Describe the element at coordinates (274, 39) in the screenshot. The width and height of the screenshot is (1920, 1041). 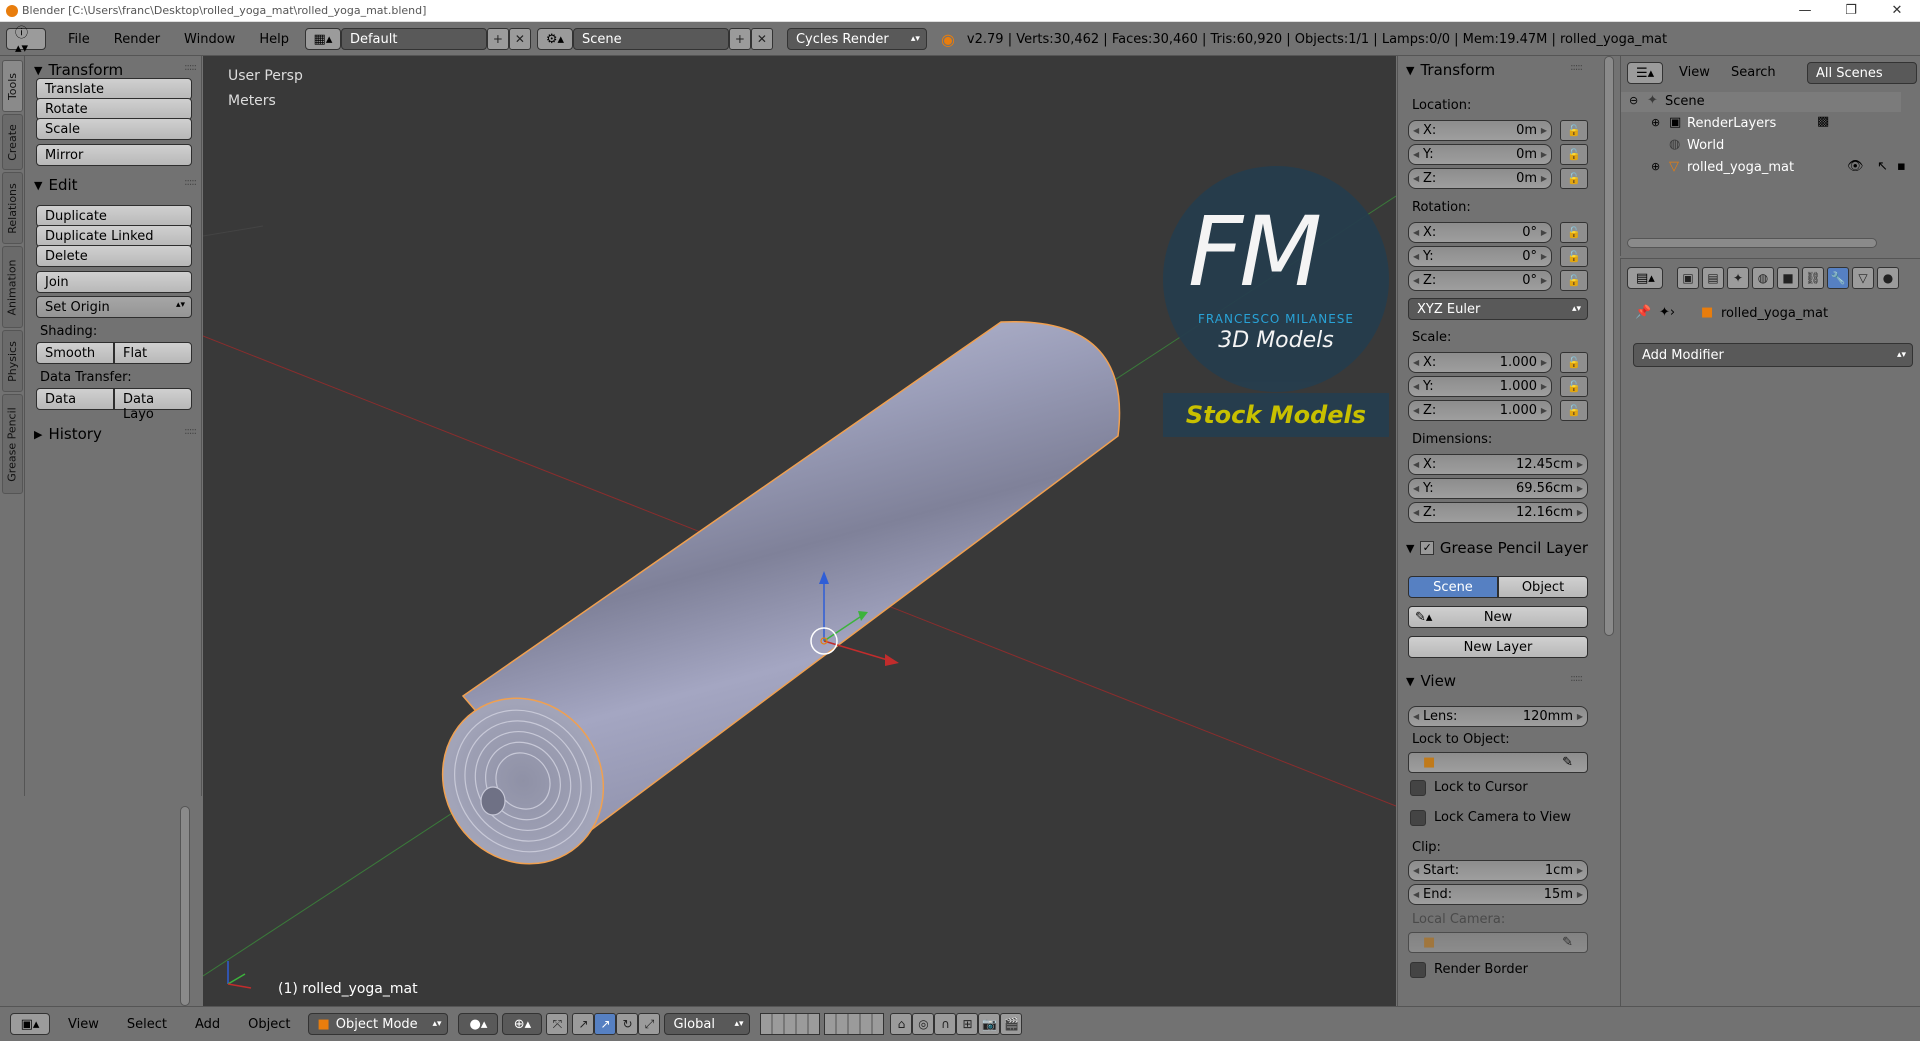
I see `menu-help: Help` at that location.